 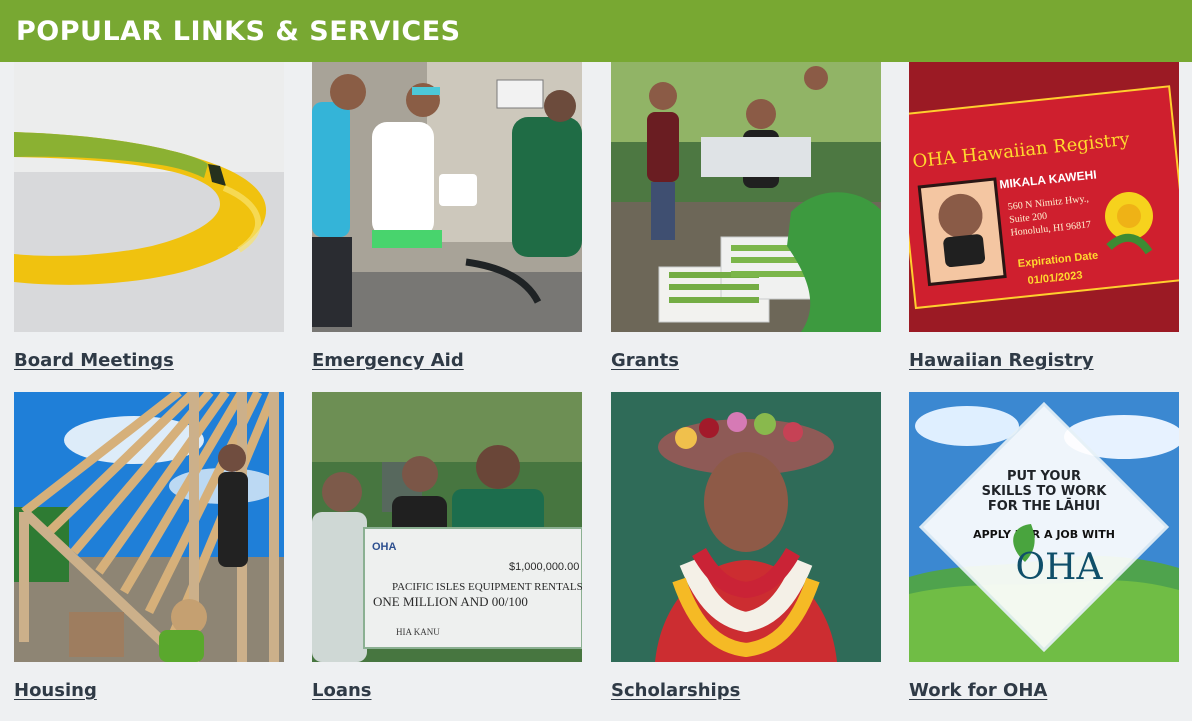 I want to click on grants-image, so click(x=746, y=197).